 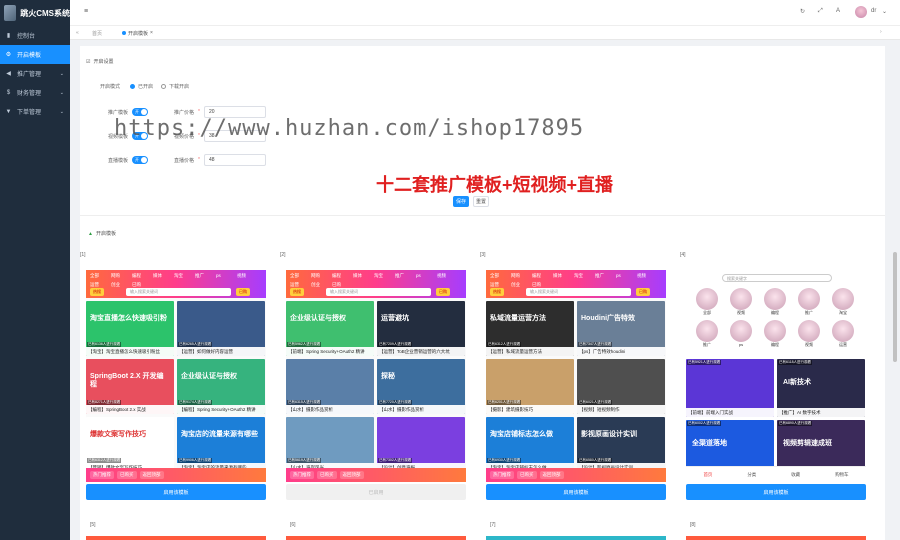 I want to click on chevron-down-icon: ⌄, so click(x=884, y=11).